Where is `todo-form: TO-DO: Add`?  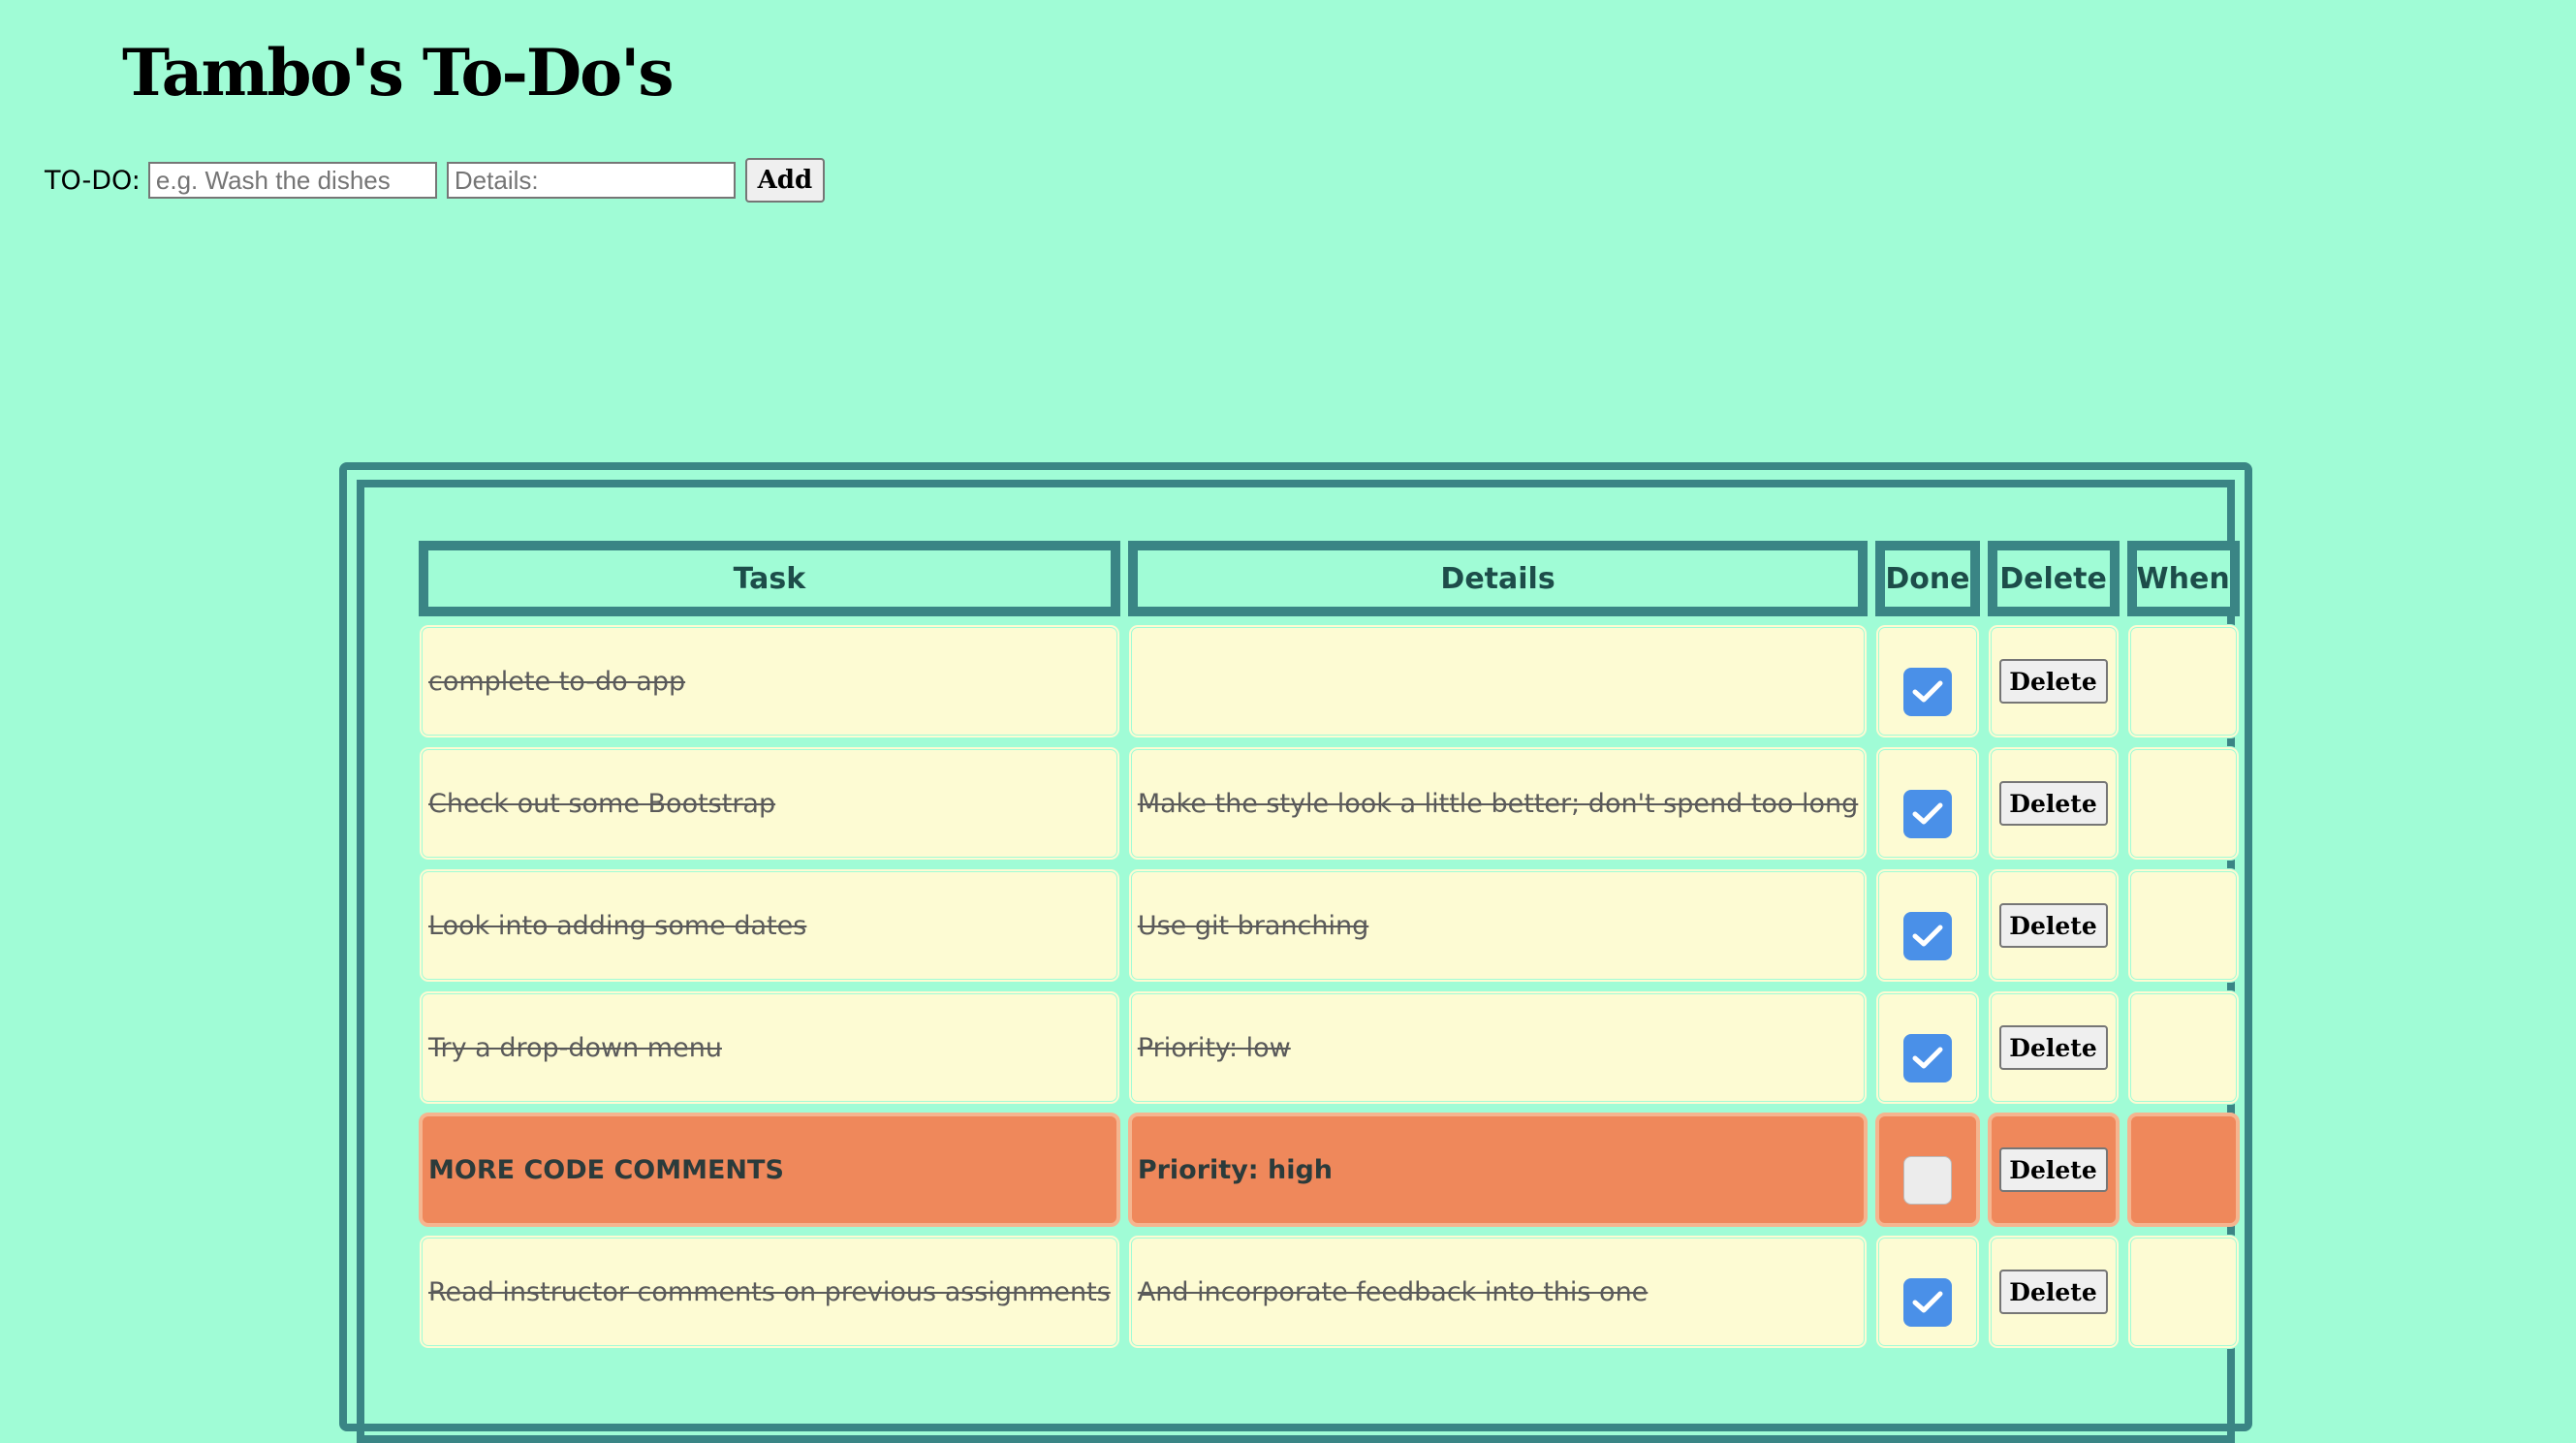 todo-form: TO-DO: Add is located at coordinates (435, 180).